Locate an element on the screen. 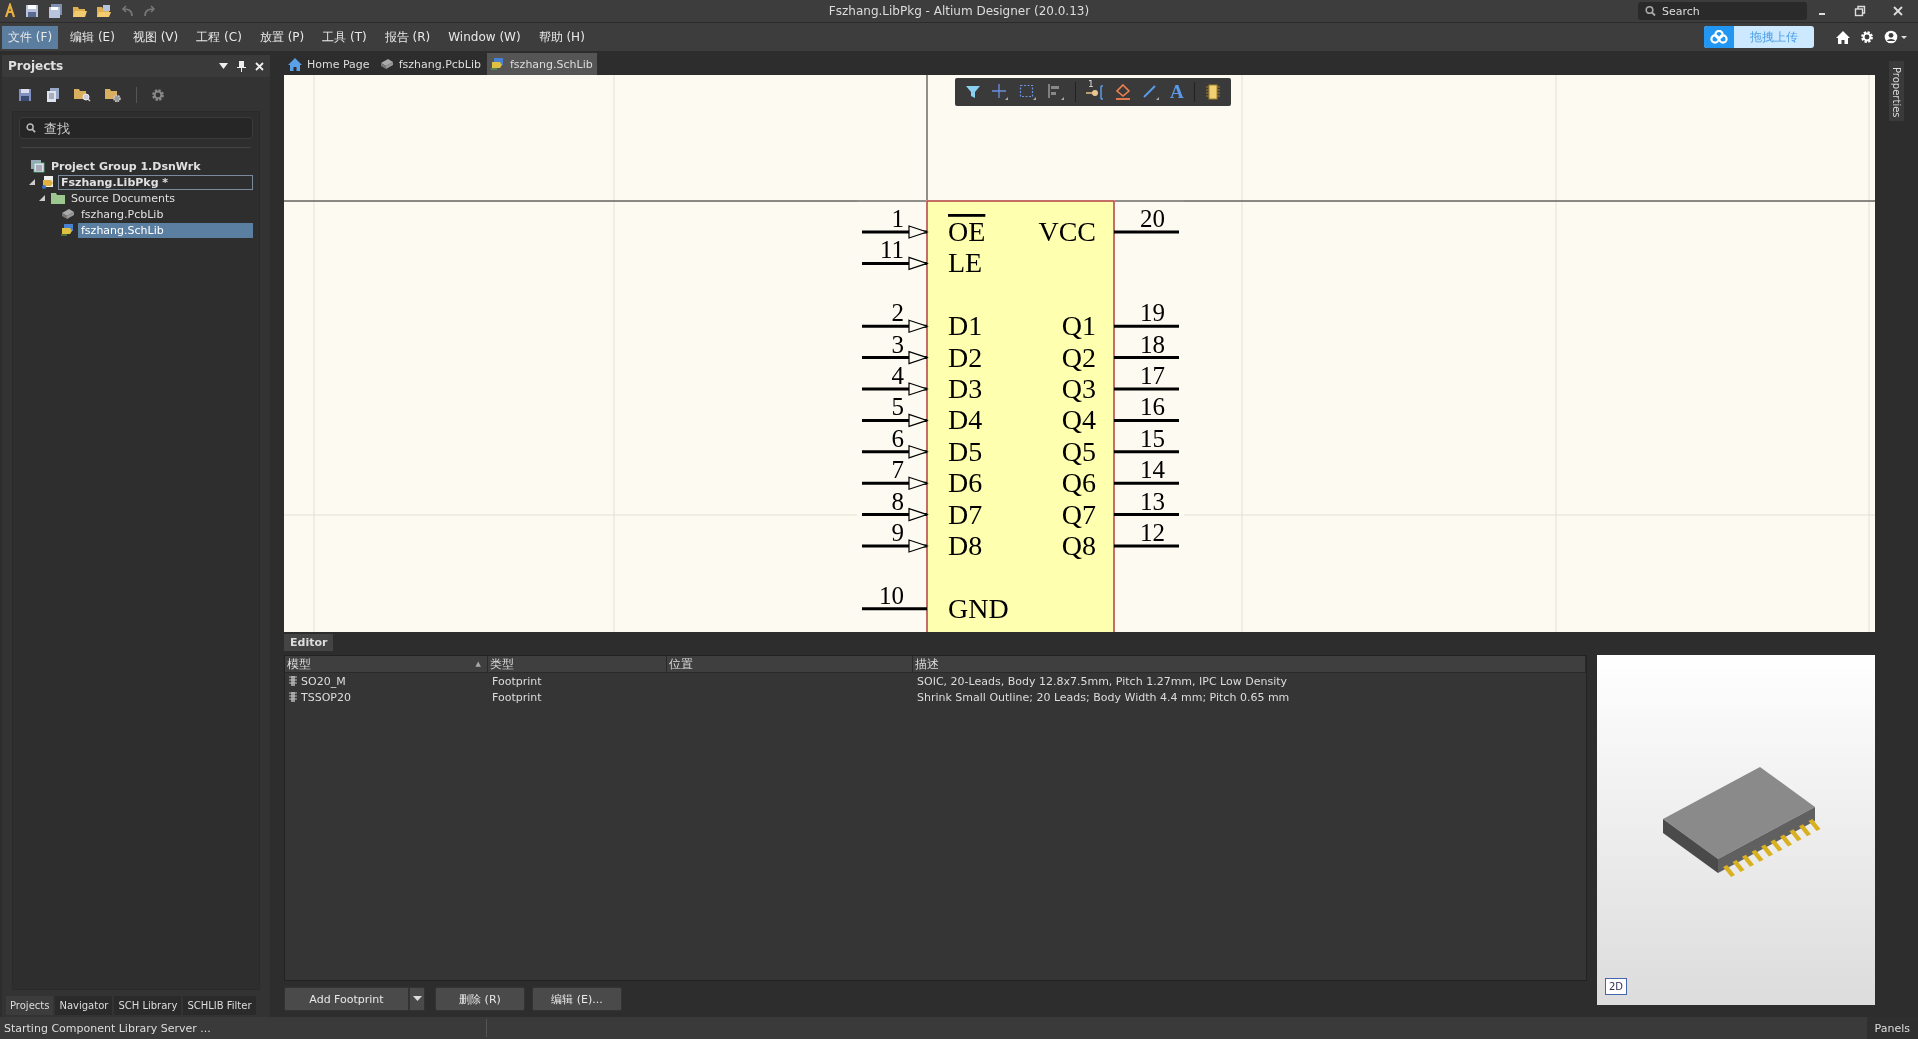  filter-icon is located at coordinates (973, 92).